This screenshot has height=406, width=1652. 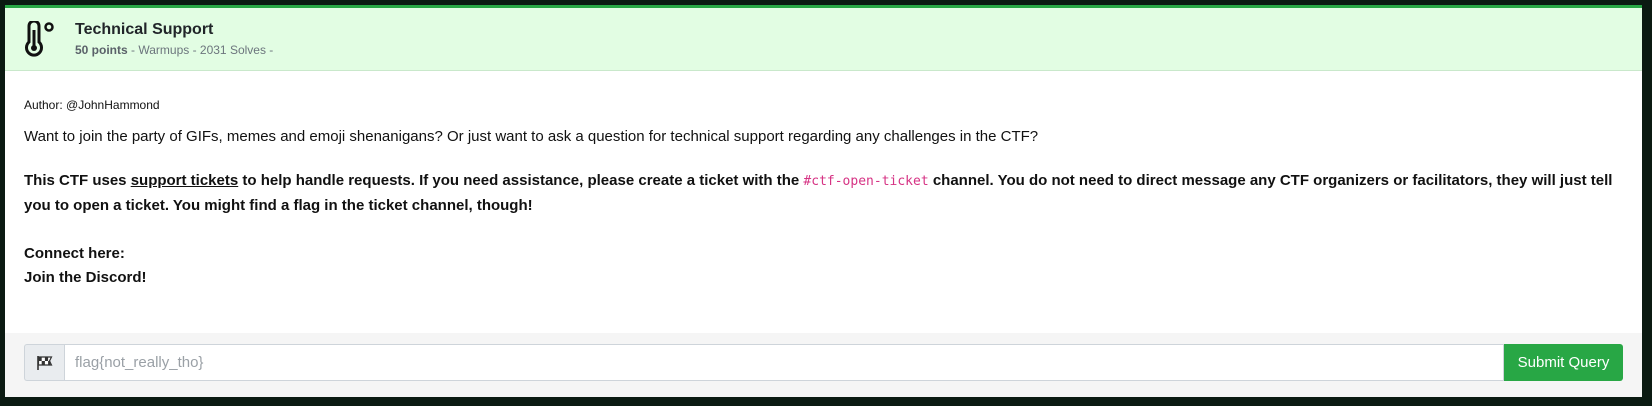 What do you see at coordinates (77, 180) in the screenshot?
I see `support-text-pre: This CTF uses` at bounding box center [77, 180].